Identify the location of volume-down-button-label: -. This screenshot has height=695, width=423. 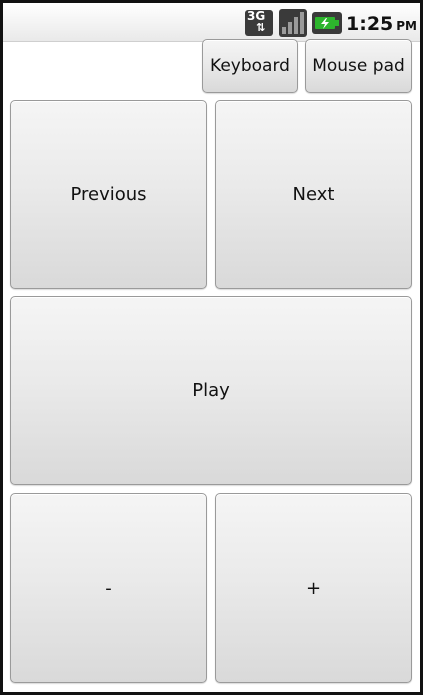
(108, 588).